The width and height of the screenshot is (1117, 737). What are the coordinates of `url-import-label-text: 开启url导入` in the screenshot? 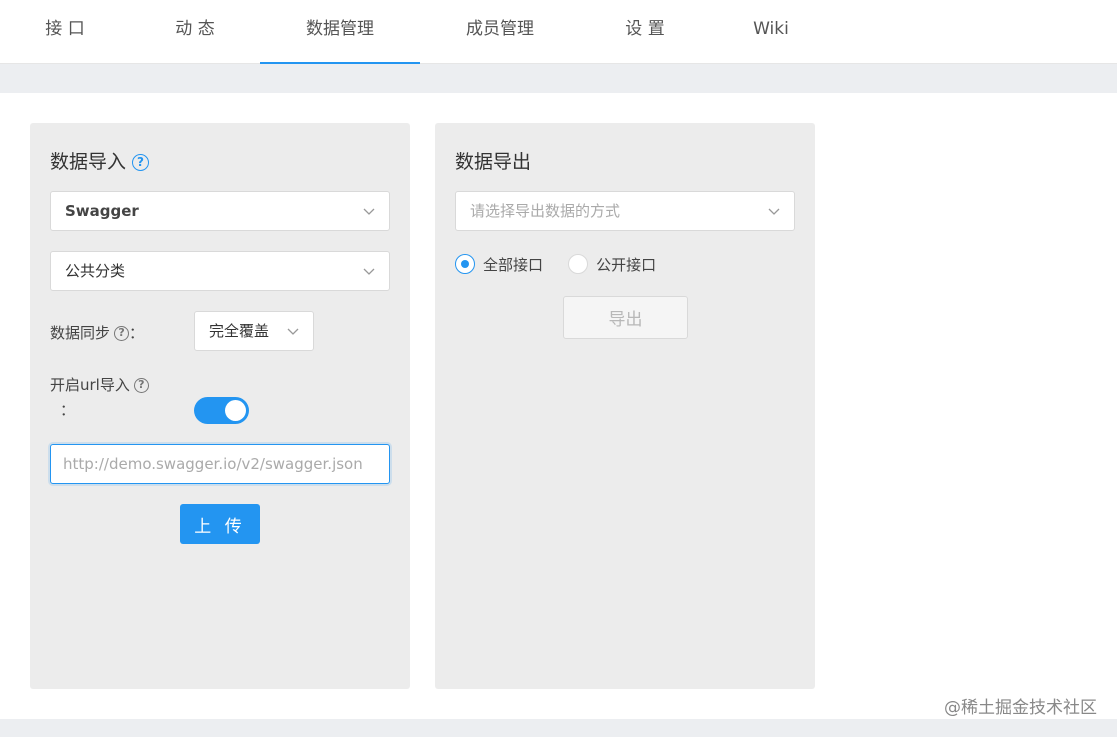 It's located at (90, 385).